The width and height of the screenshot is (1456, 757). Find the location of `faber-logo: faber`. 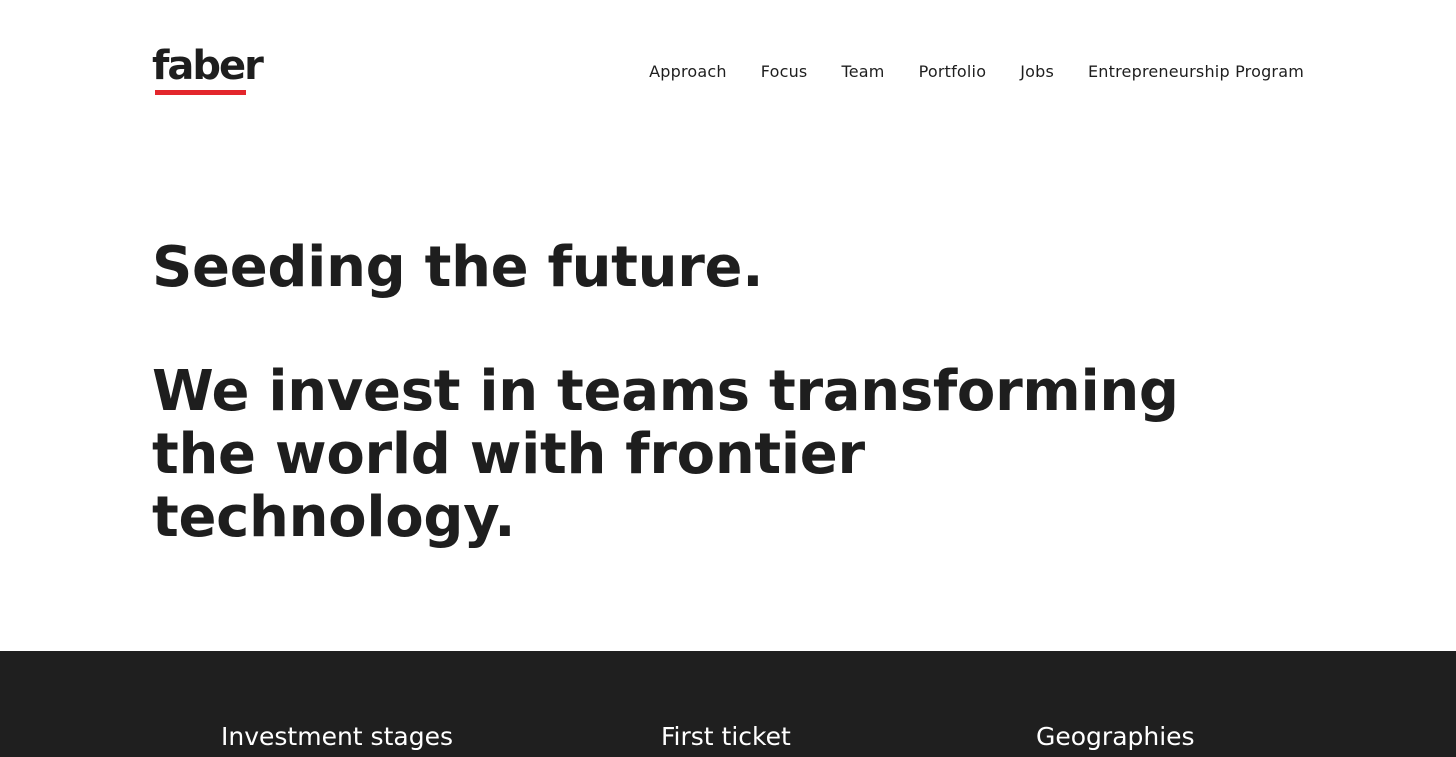

faber-logo: faber is located at coordinates (208, 71).